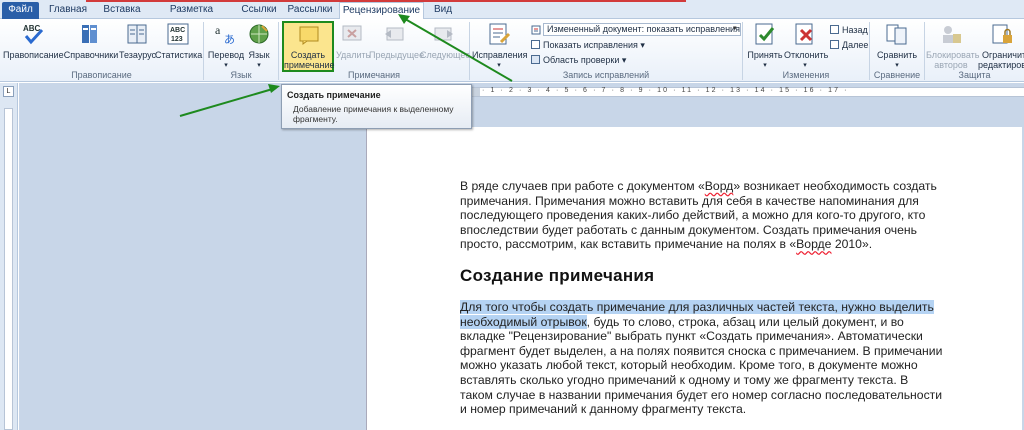  Describe the element at coordinates (765, 55) in the screenshot. I see `accept-label: Принять` at that location.